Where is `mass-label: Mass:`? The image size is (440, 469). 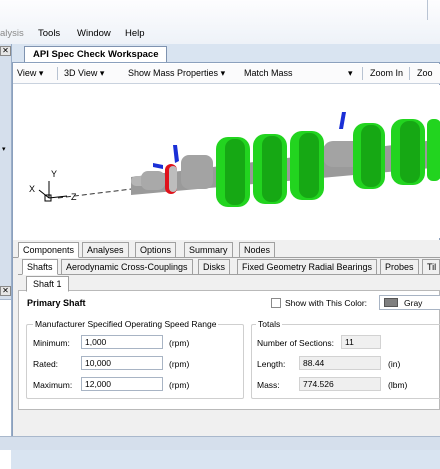 mass-label: Mass: is located at coordinates (268, 385).